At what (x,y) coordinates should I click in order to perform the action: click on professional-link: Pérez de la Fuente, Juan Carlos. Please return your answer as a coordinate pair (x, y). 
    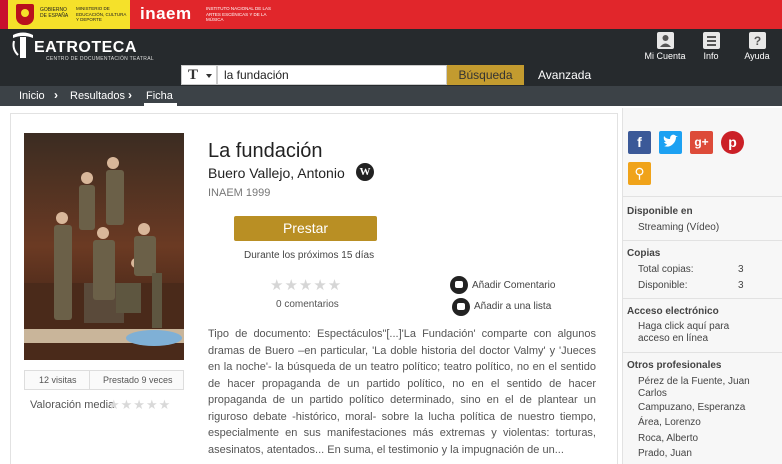
    Looking at the image, I should click on (698, 388).